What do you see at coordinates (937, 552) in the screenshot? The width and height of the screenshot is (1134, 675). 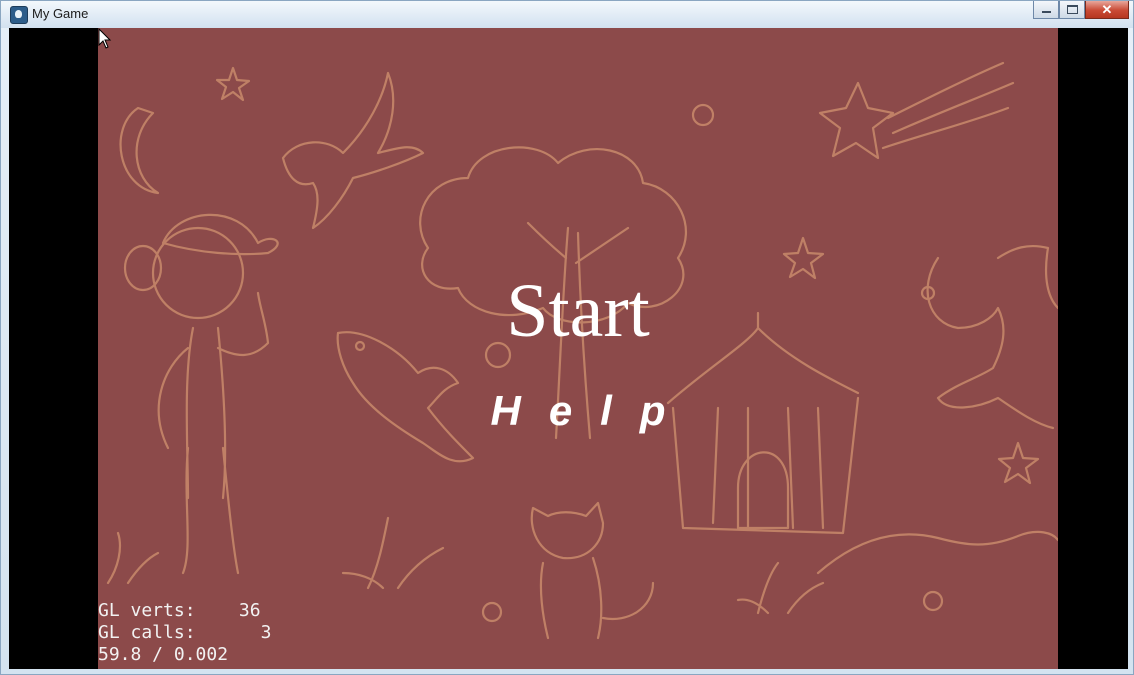 I see `snake-doodle` at bounding box center [937, 552].